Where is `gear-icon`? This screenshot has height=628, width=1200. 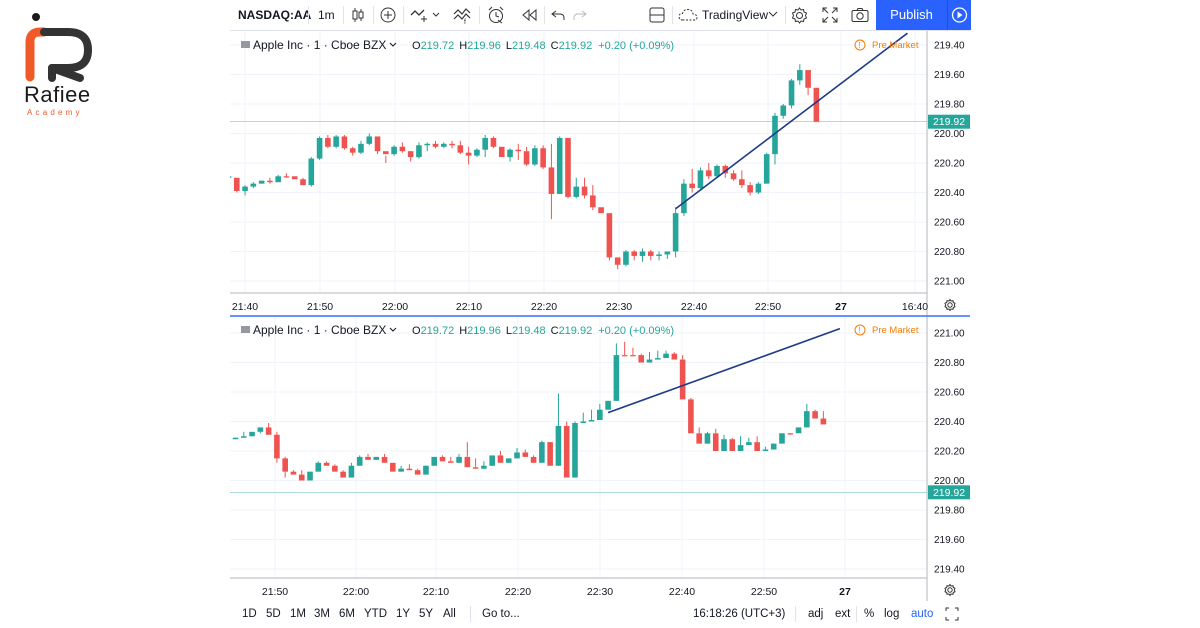
gear-icon is located at coordinates (799, 15).